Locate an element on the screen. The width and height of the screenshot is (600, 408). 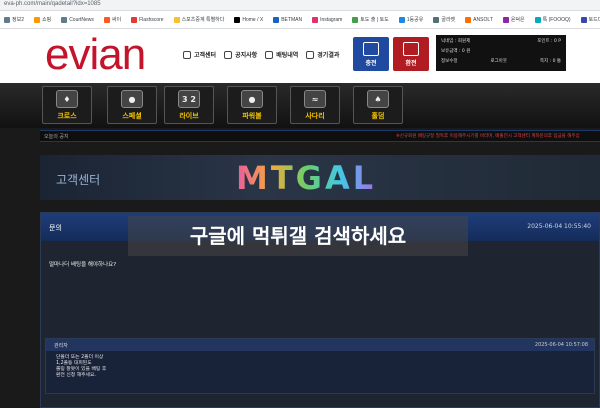
bookmark-item: Instagram is located at coordinates (327, 19).